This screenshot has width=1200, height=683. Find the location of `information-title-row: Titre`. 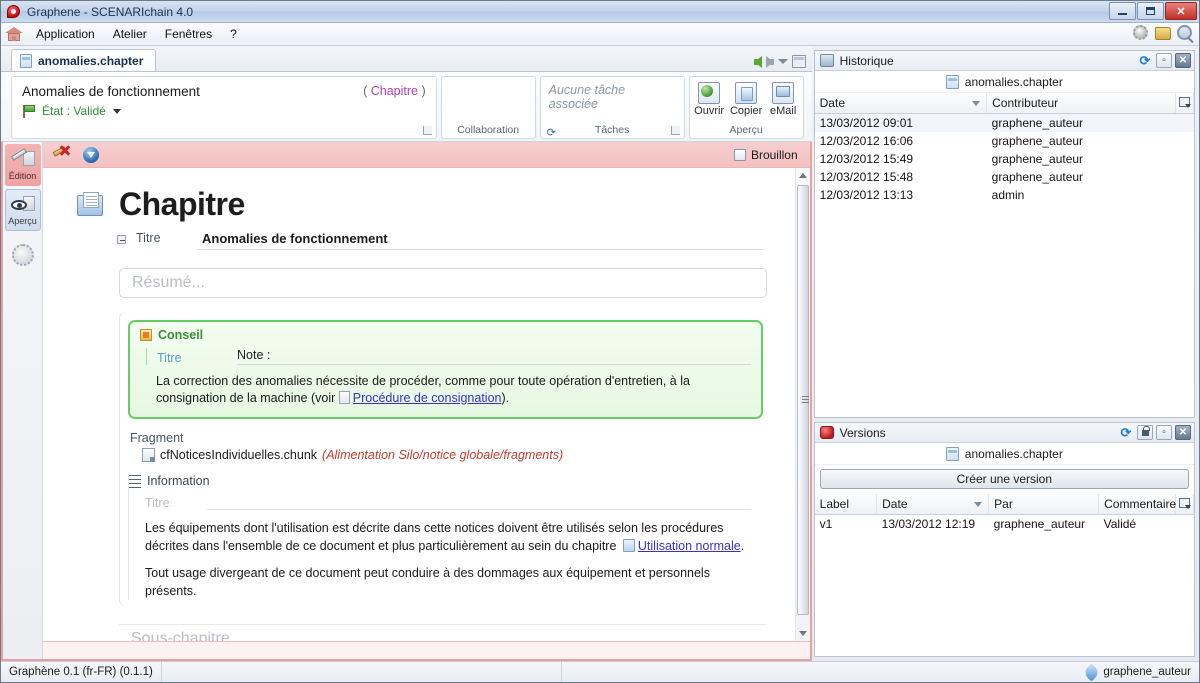

information-title-row: Titre is located at coordinates (456, 502).